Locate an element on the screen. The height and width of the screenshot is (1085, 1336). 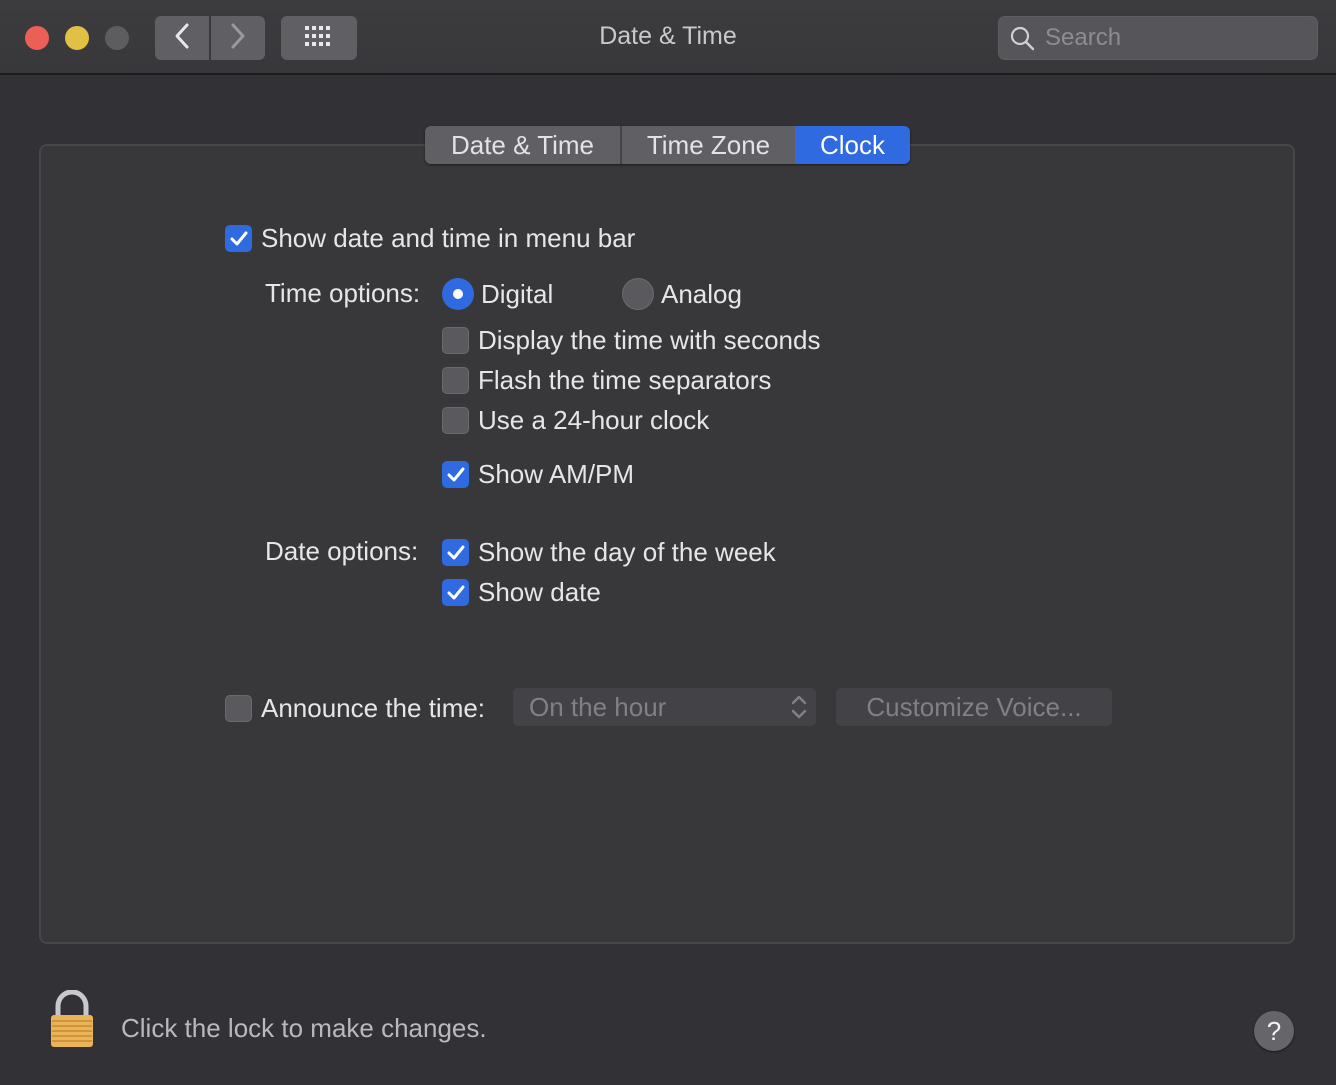
grid-icon is located at coordinates (319, 38).